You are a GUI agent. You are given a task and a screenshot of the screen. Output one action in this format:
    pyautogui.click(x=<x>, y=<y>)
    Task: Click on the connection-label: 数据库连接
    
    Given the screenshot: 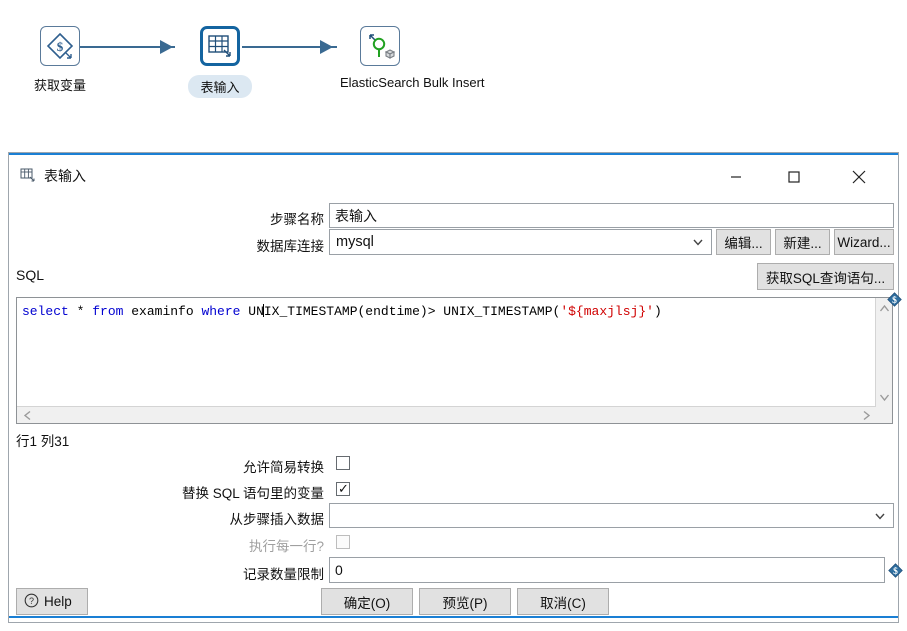 What is the action you would take?
    pyautogui.click(x=290, y=246)
    